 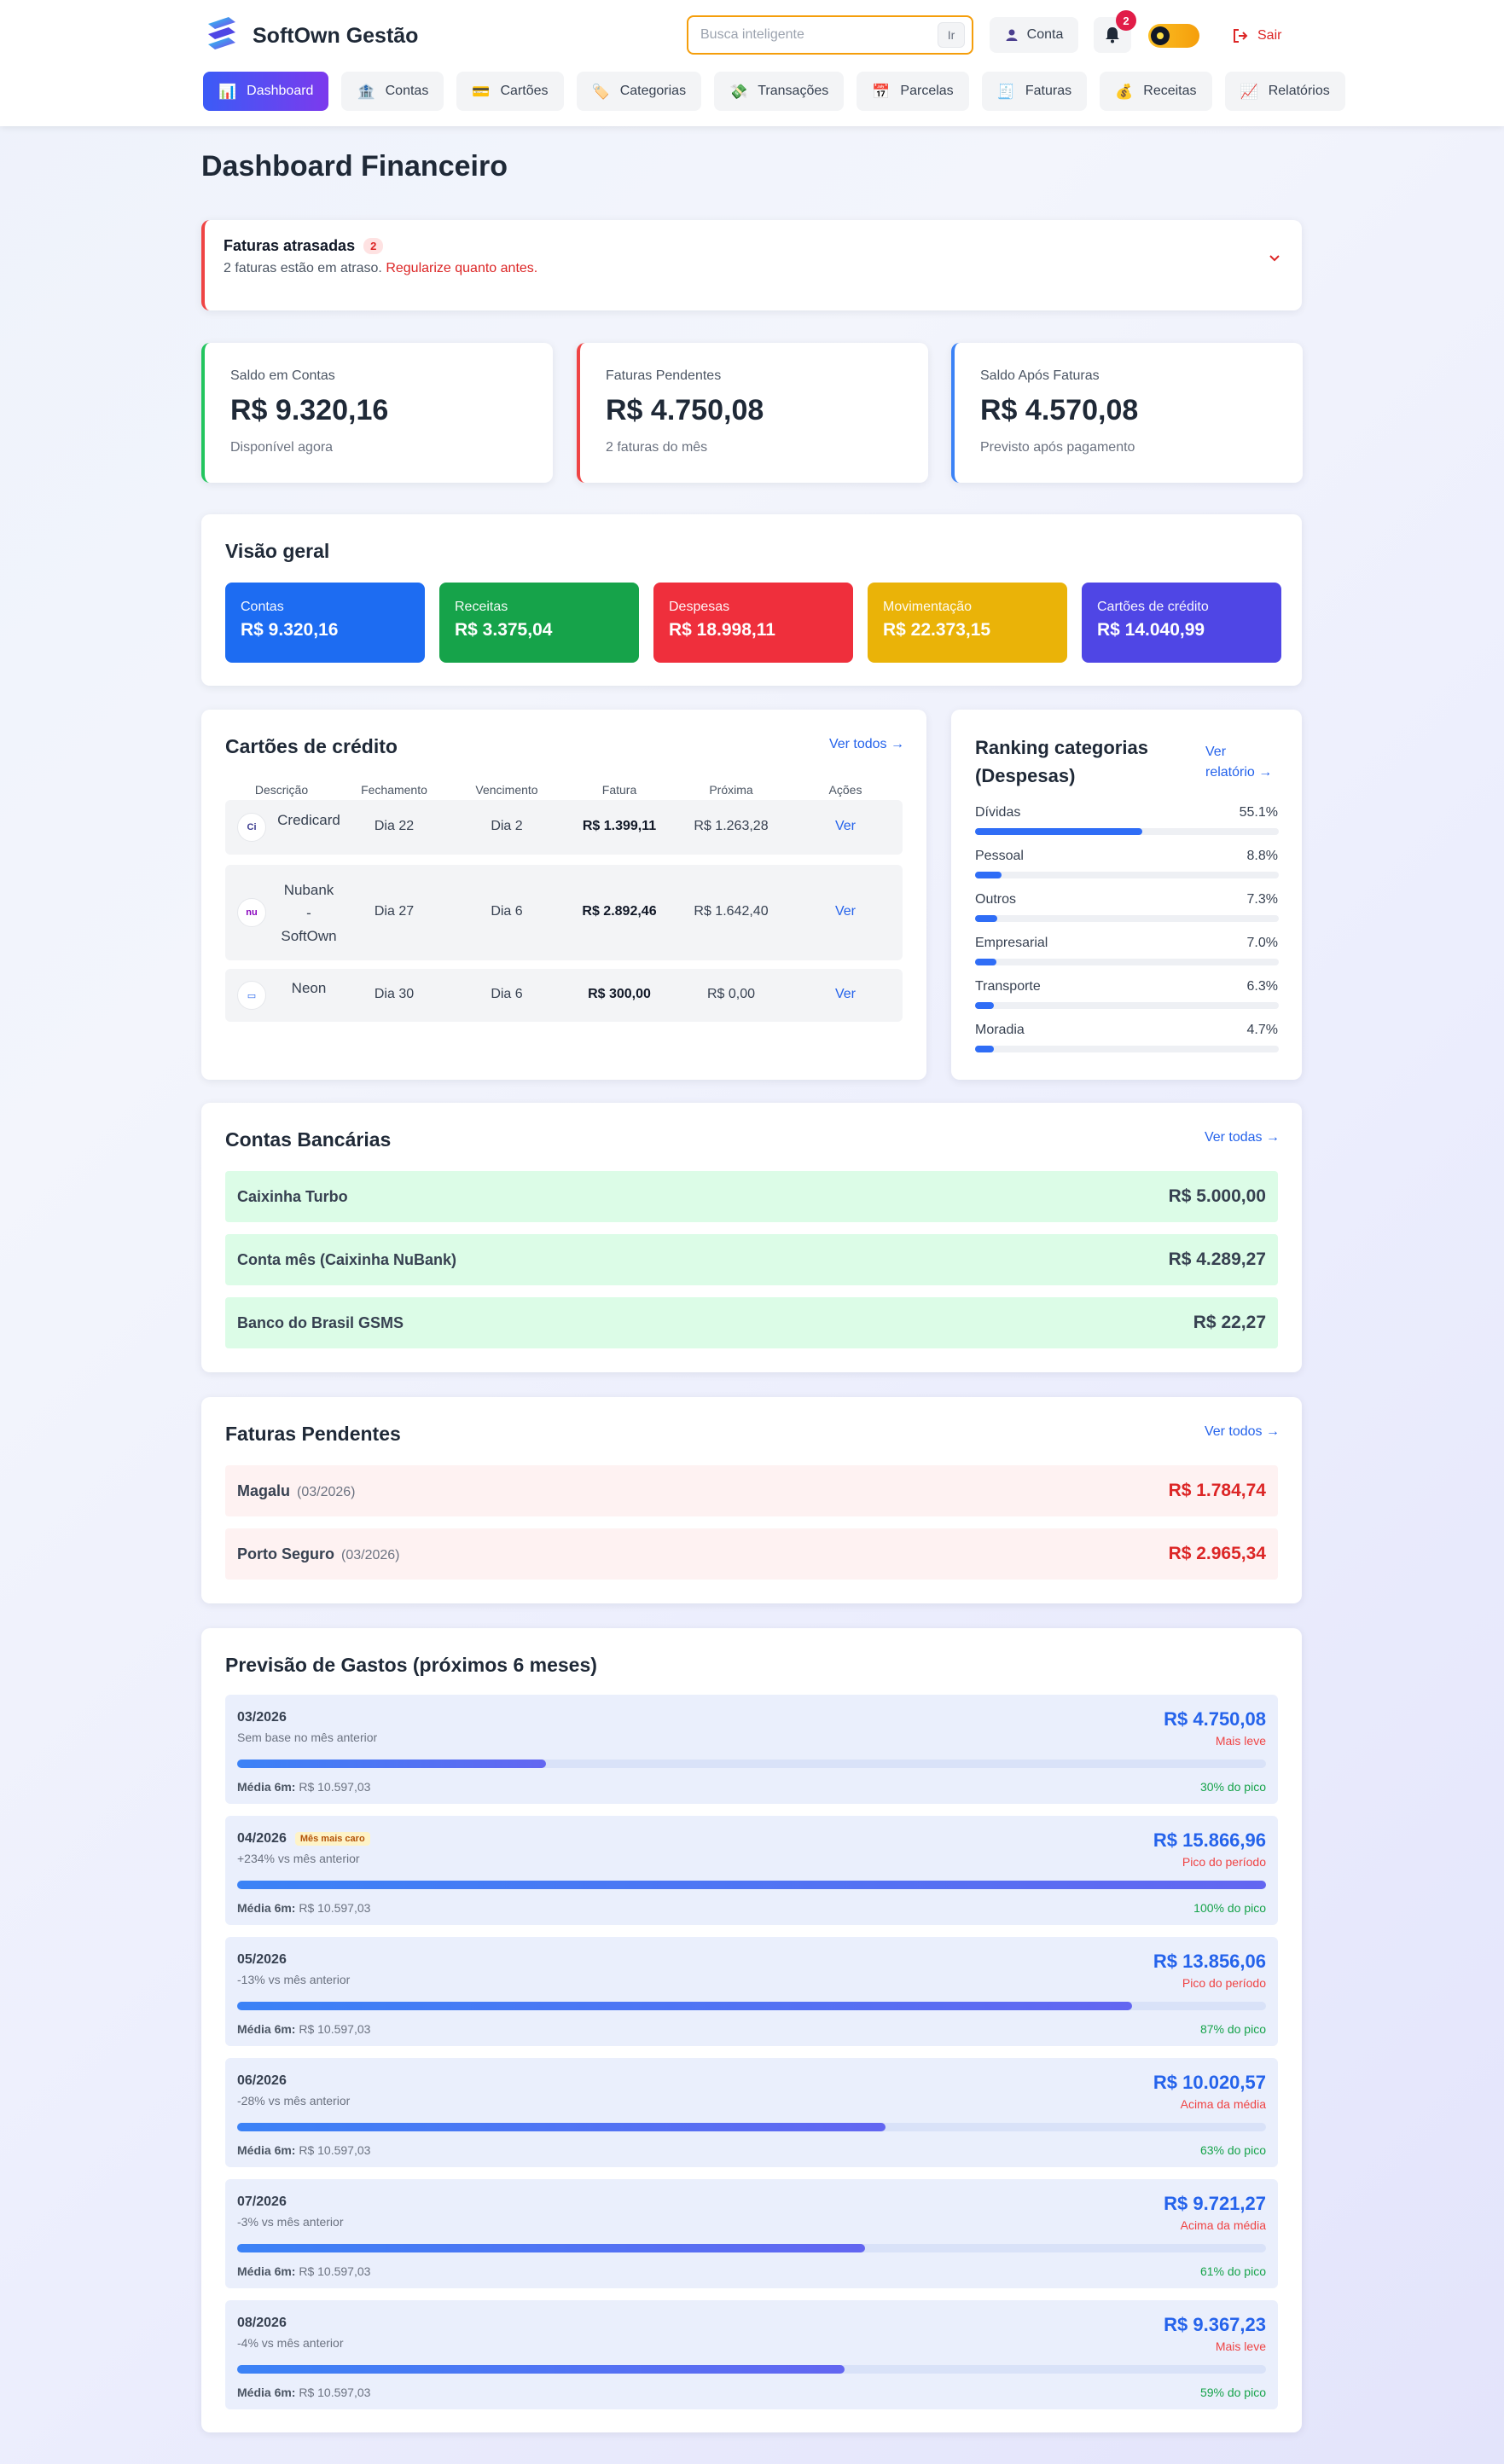 What do you see at coordinates (282, 447) in the screenshot?
I see `stat-subtitle: Disponível agora` at bounding box center [282, 447].